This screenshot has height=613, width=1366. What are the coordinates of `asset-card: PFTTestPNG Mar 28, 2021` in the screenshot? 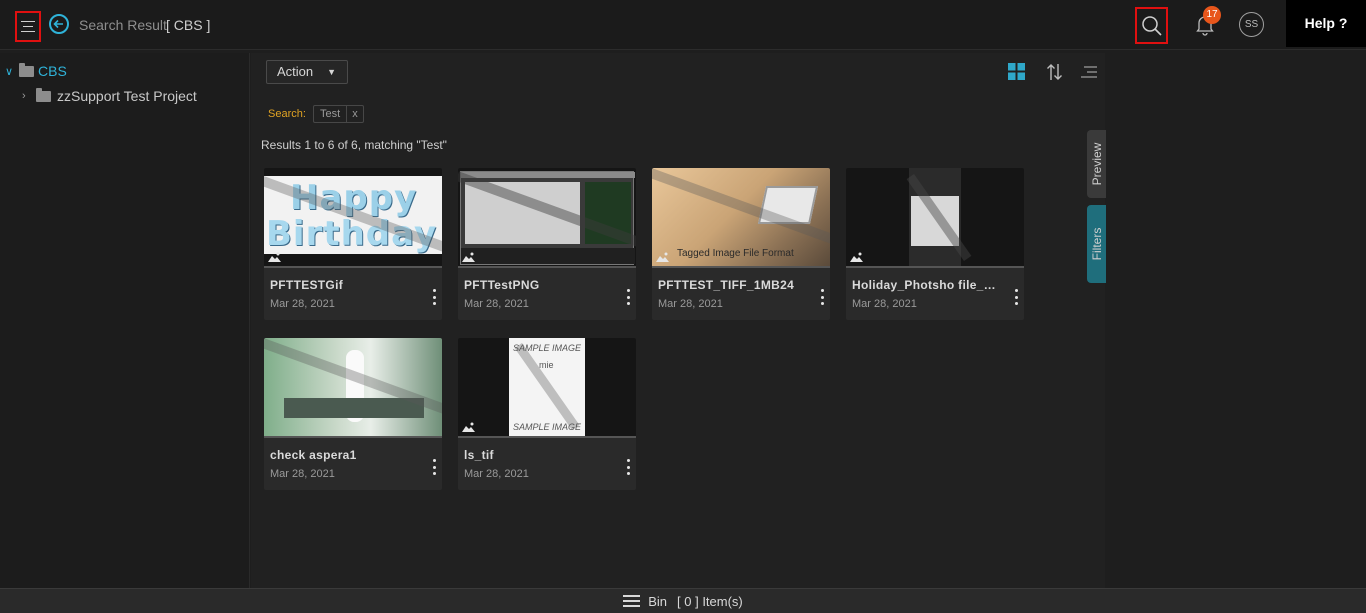 It's located at (547, 244).